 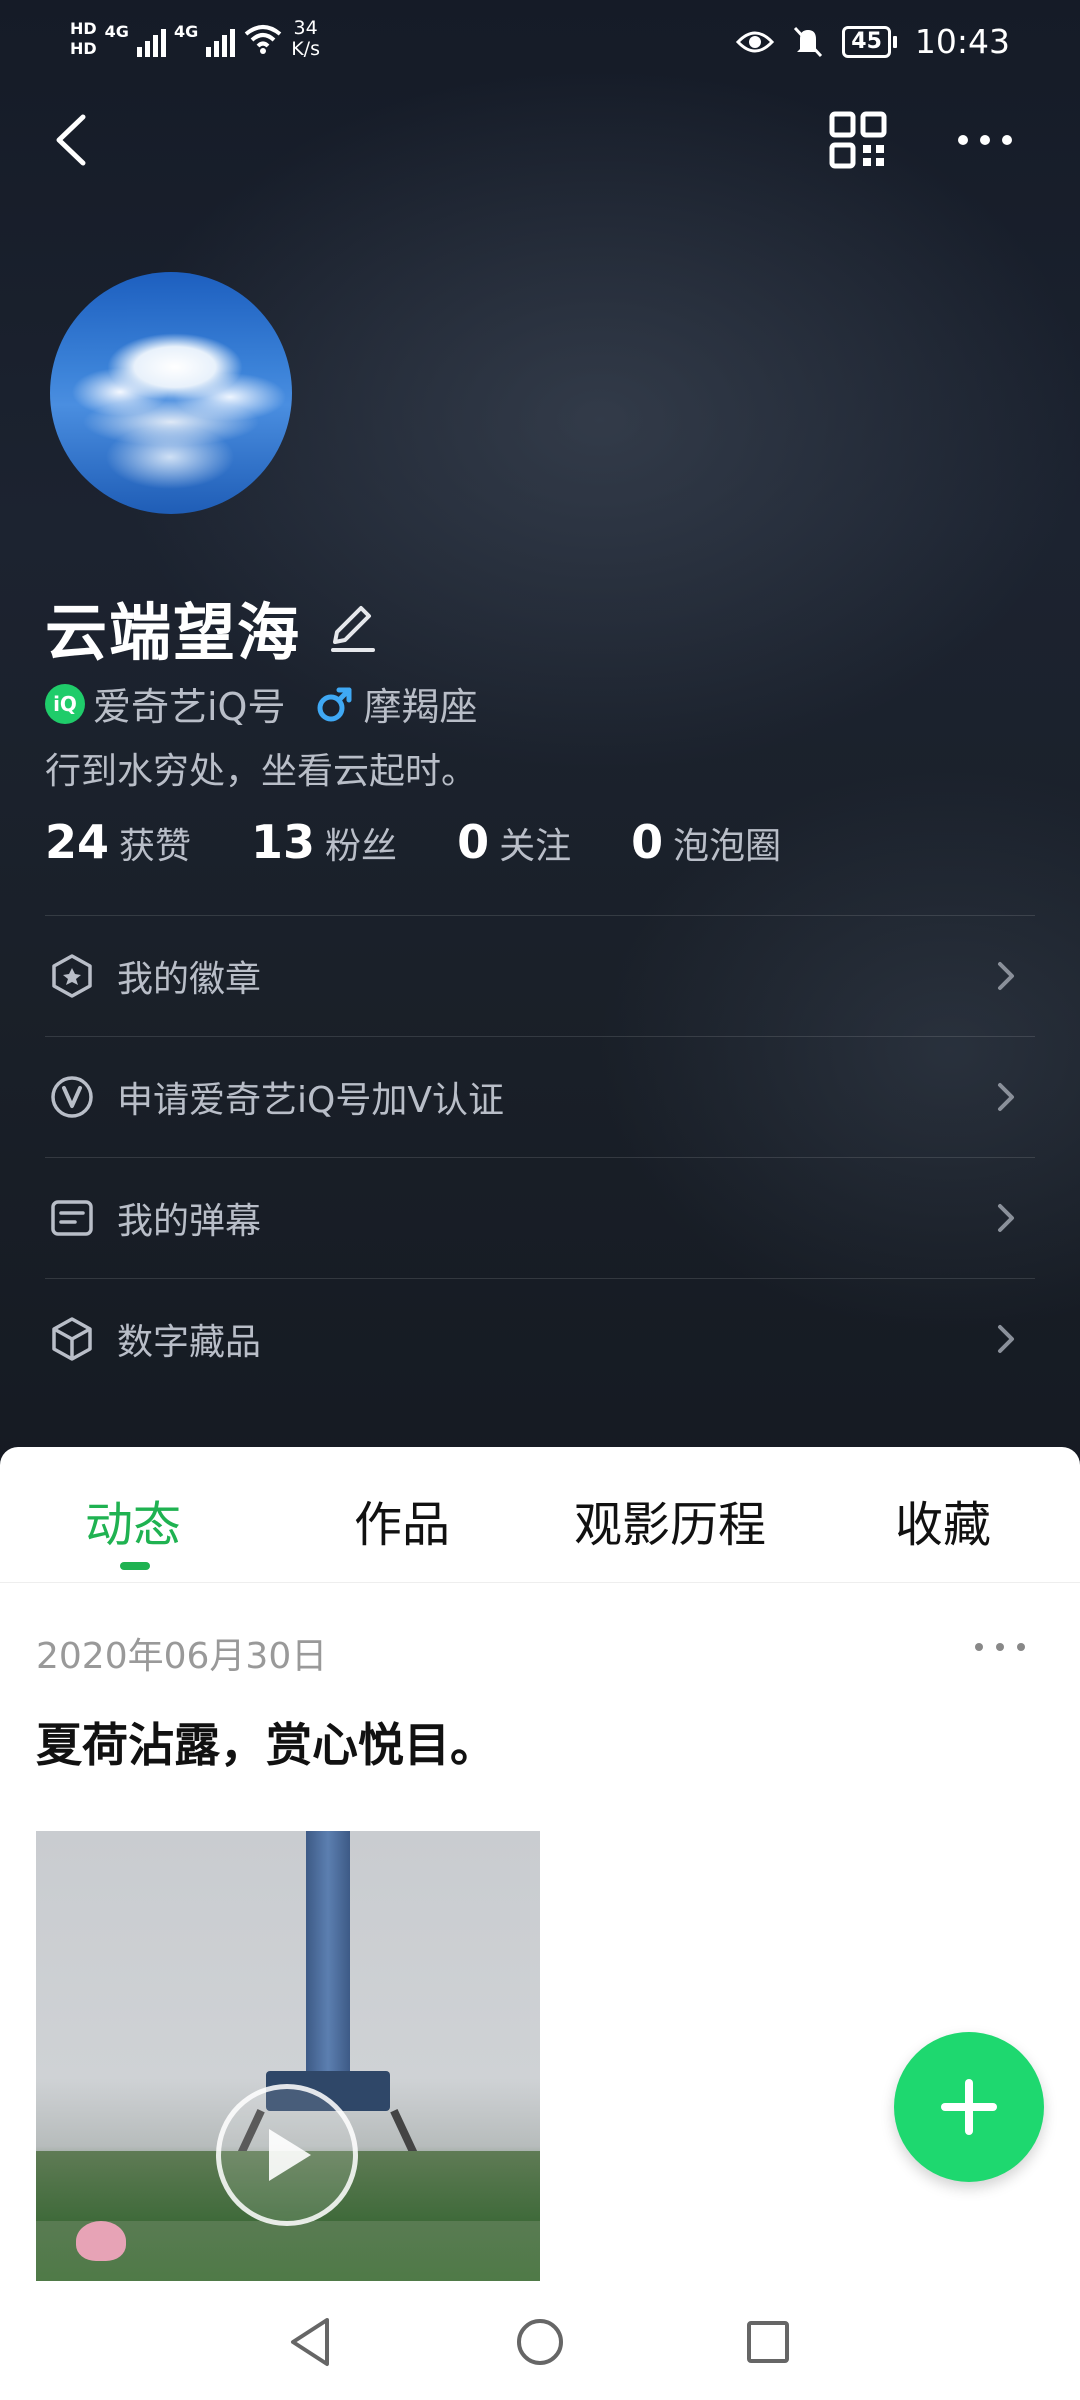 I want to click on status-left-group: HD HD 4G 4G 34 K/s, so click(x=195, y=39).